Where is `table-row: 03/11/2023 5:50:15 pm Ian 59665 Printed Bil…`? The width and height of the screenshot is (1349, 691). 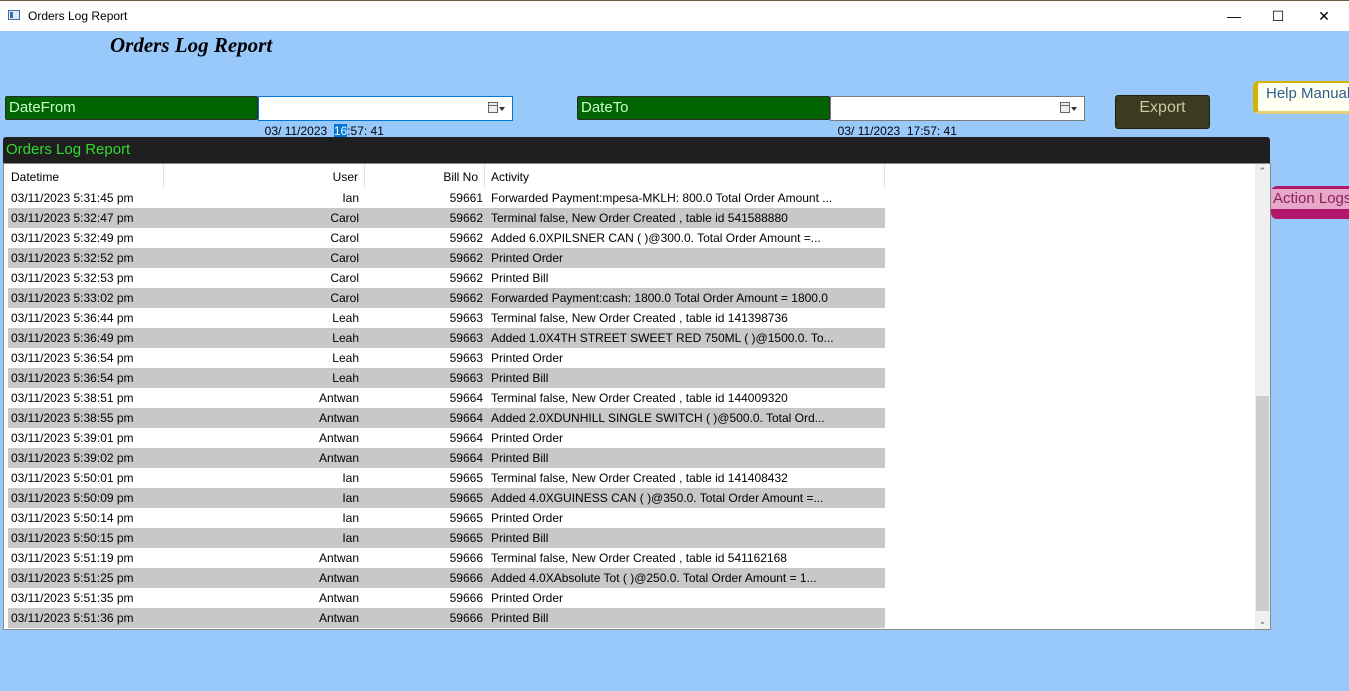
table-row: 03/11/2023 5:50:15 pm Ian 59665 Printed Bil… is located at coordinates (446, 538).